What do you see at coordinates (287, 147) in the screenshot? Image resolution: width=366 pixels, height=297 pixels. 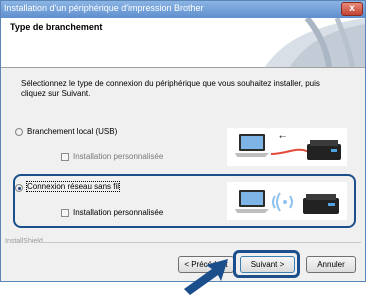 I see `laptop-usb-printer-icon: ⭠` at bounding box center [287, 147].